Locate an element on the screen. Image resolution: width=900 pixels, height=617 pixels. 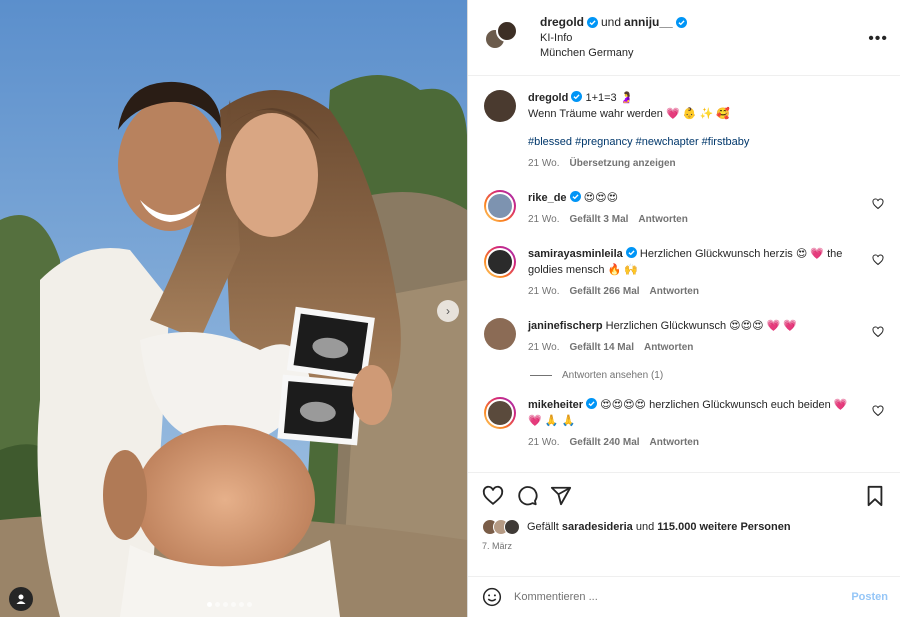
likes-middle: und is located at coordinates (645, 527).